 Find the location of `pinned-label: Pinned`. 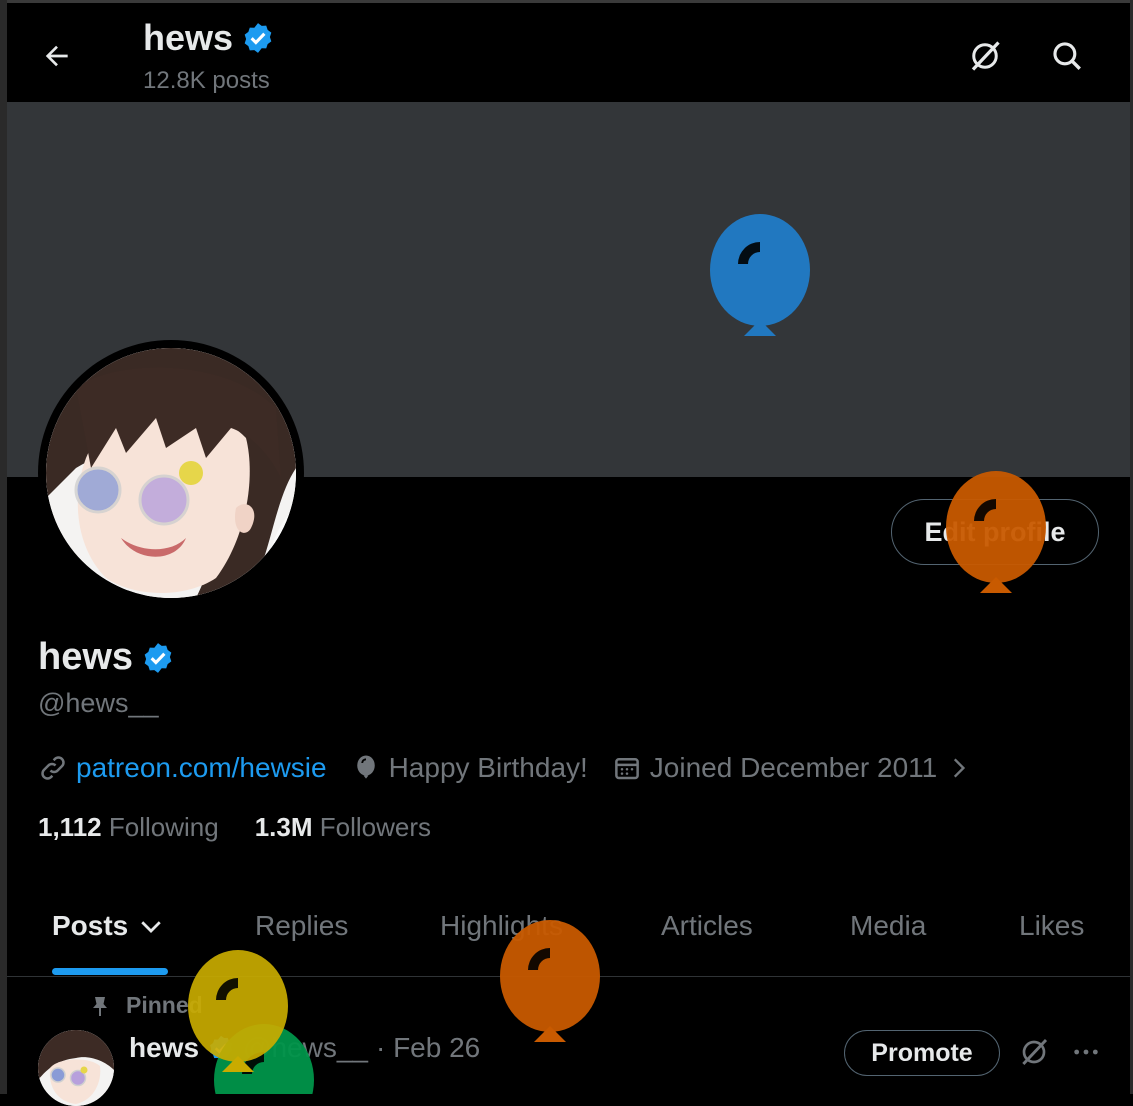

pinned-label: Pinned is located at coordinates (145, 1005).